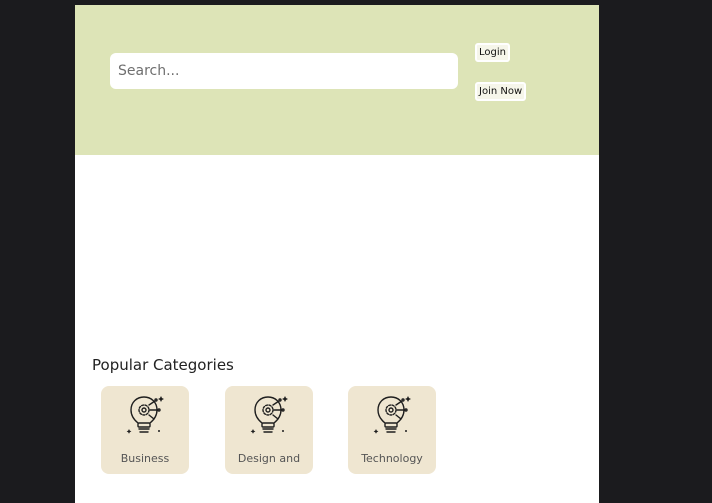 The height and width of the screenshot is (503, 712). I want to click on category-label: Business, so click(145, 458).